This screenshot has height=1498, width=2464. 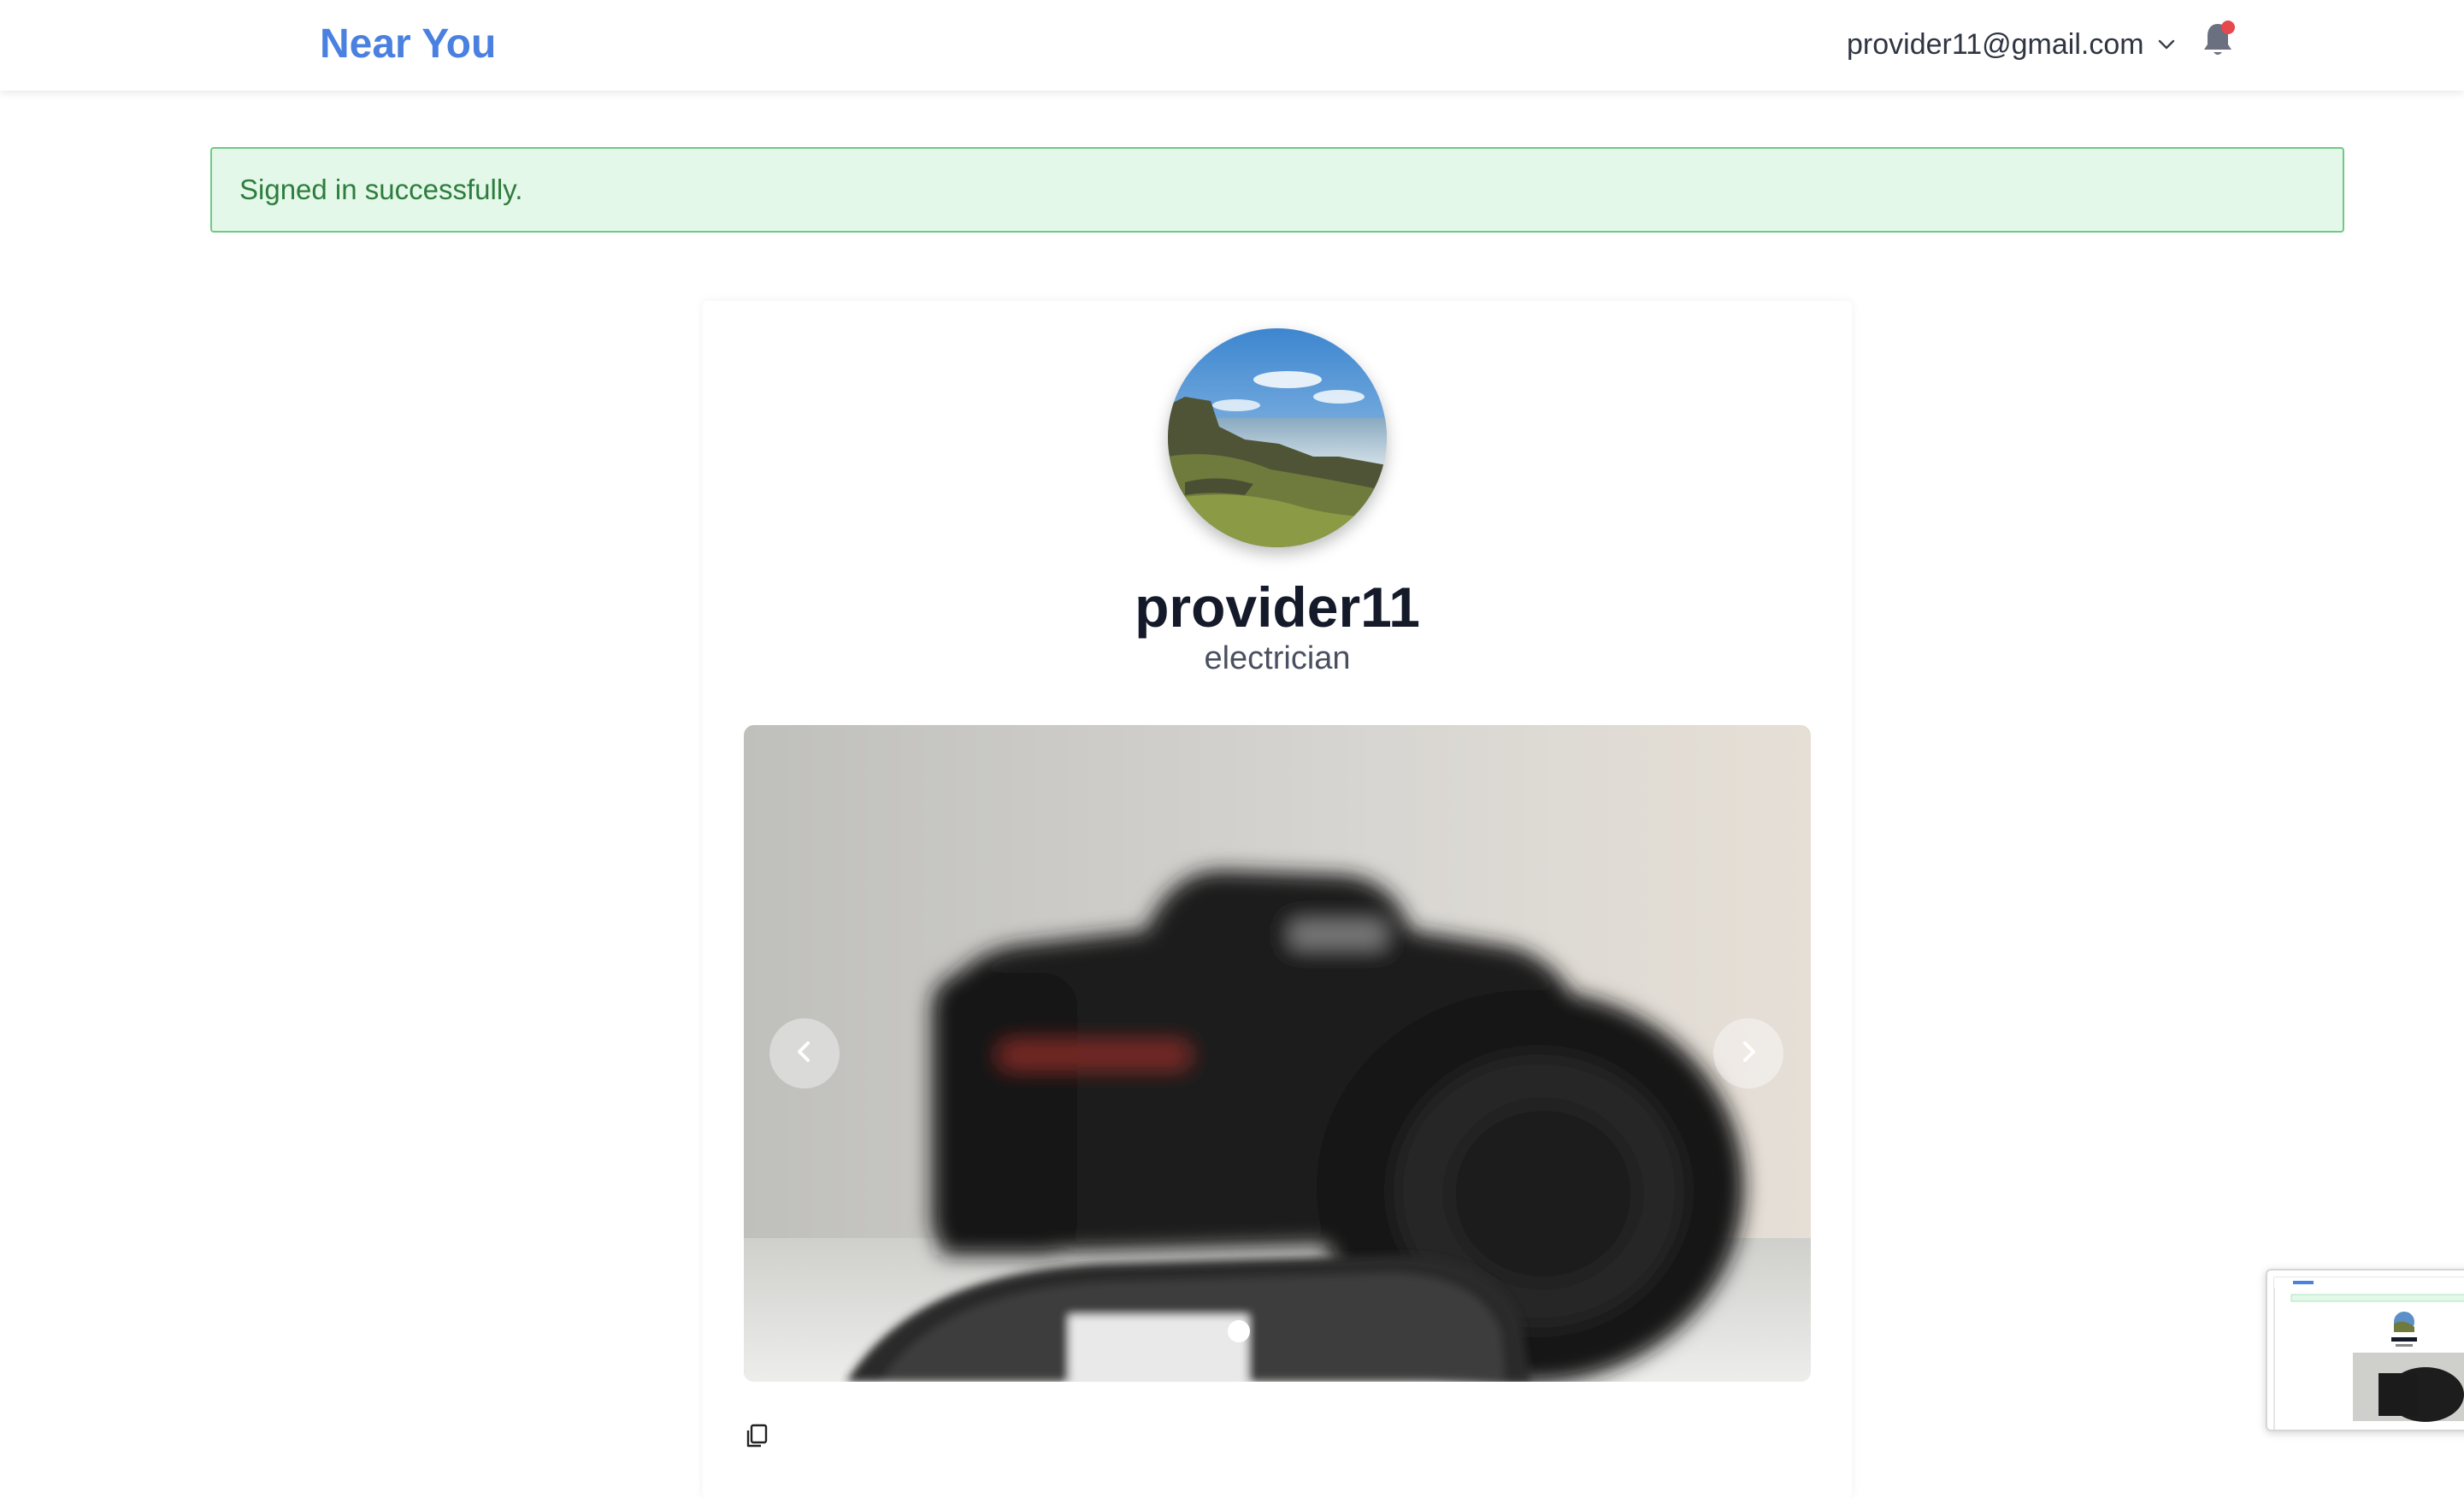 What do you see at coordinates (1239, 1331) in the screenshot?
I see `carousel-indicator-dot` at bounding box center [1239, 1331].